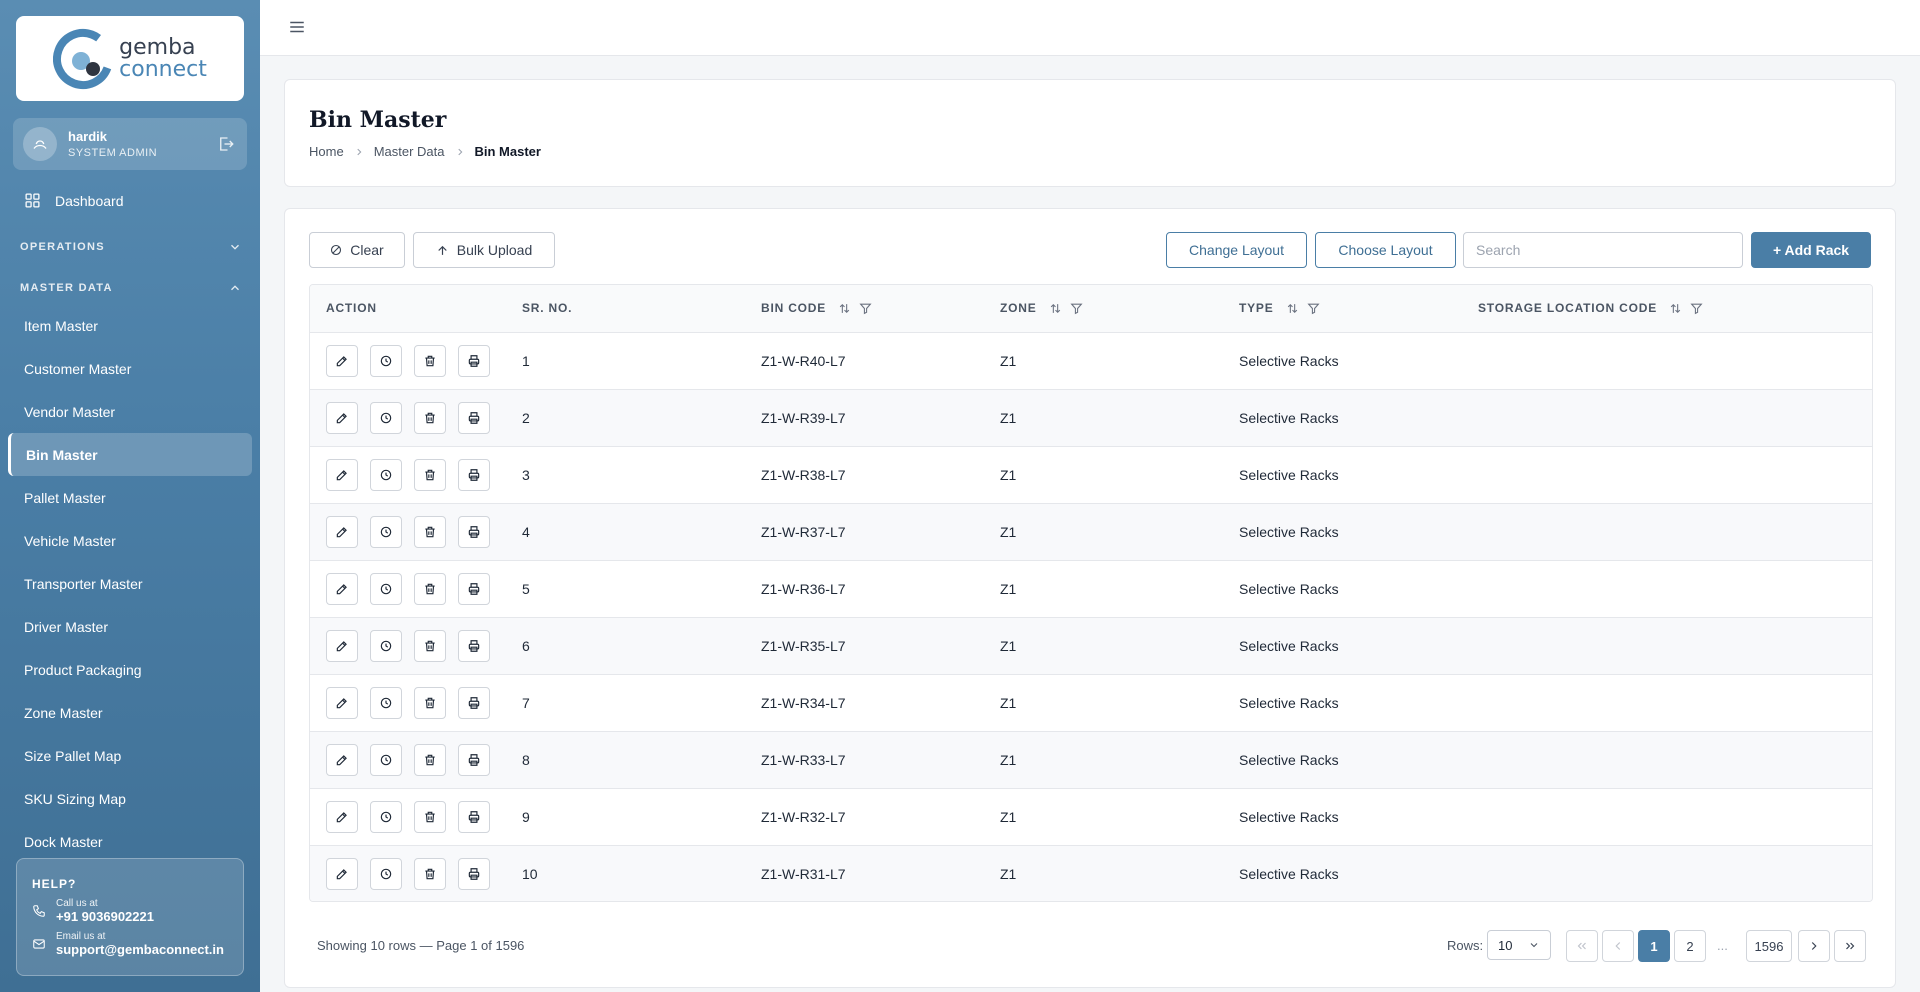 Image resolution: width=1920 pixels, height=992 pixels. What do you see at coordinates (484, 250) in the screenshot?
I see `bulk-upload-button: Bulk Upload` at bounding box center [484, 250].